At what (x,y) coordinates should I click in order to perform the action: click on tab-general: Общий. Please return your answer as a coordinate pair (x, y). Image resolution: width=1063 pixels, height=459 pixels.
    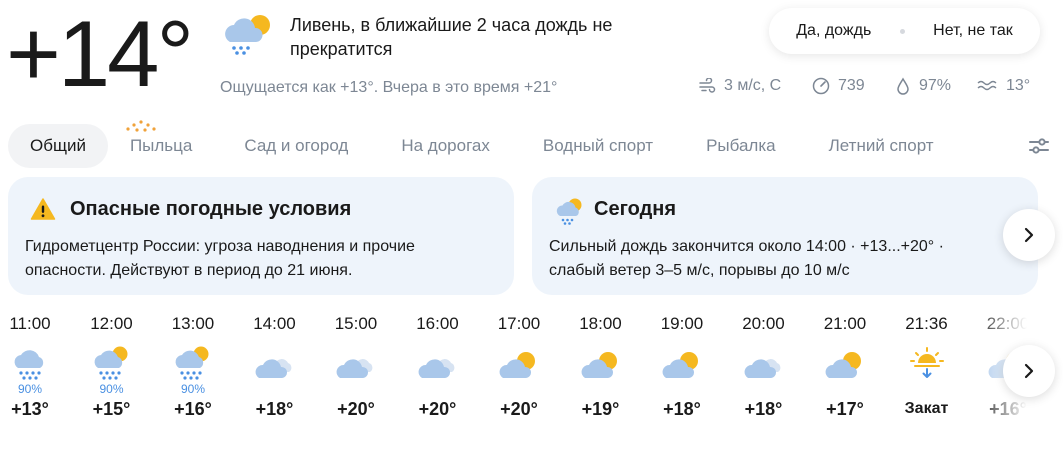
    Looking at the image, I should click on (58, 146).